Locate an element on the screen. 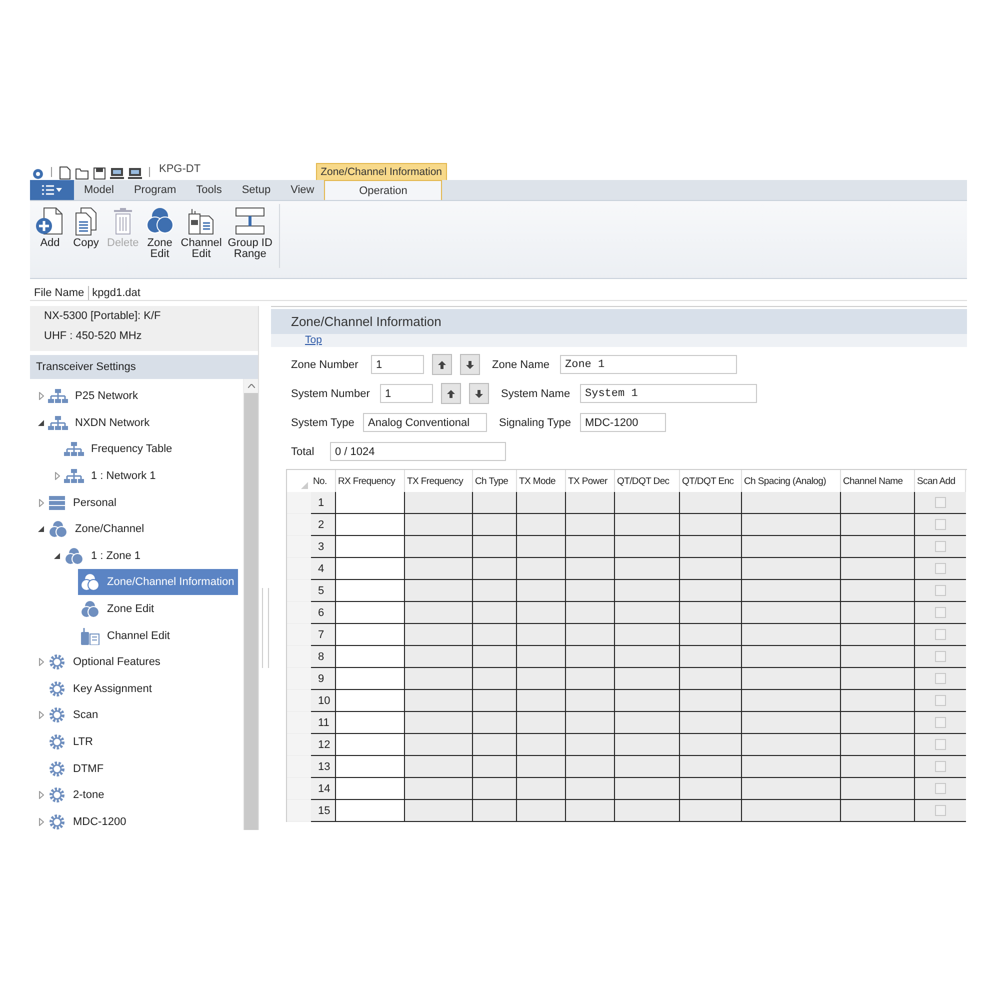 Image resolution: width=1000 pixels, height=1000 pixels. tree-item: 2-tone is located at coordinates (77, 795).